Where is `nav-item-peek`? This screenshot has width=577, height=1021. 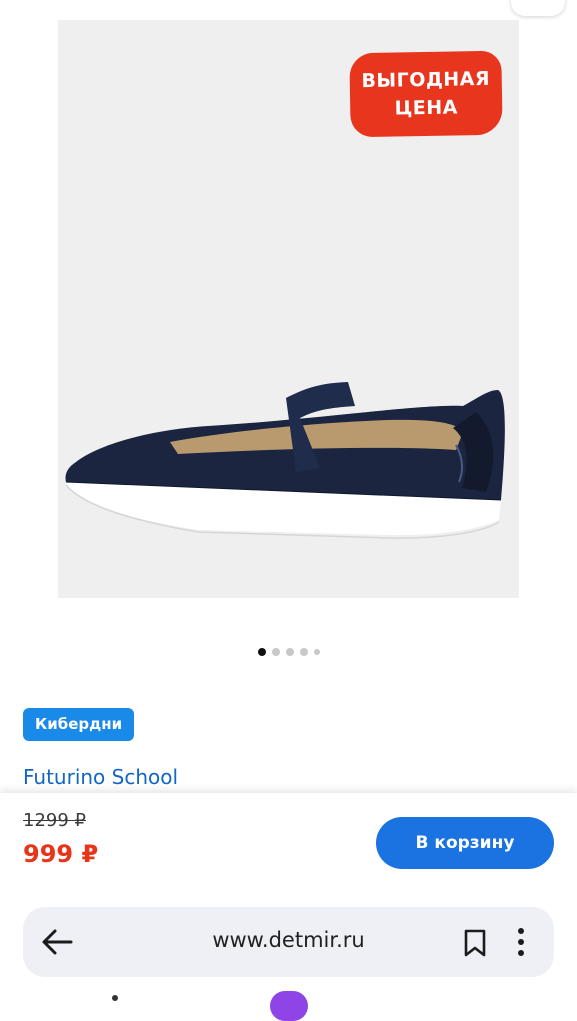 nav-item-peek is located at coordinates (115, 998).